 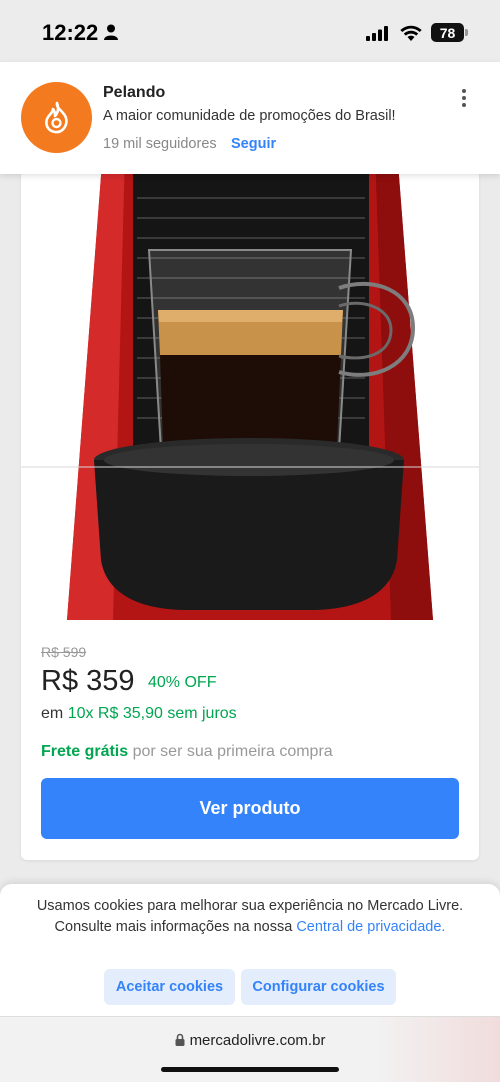 I want to click on url-display: mercadolivre.com.br, so click(x=250, y=1040).